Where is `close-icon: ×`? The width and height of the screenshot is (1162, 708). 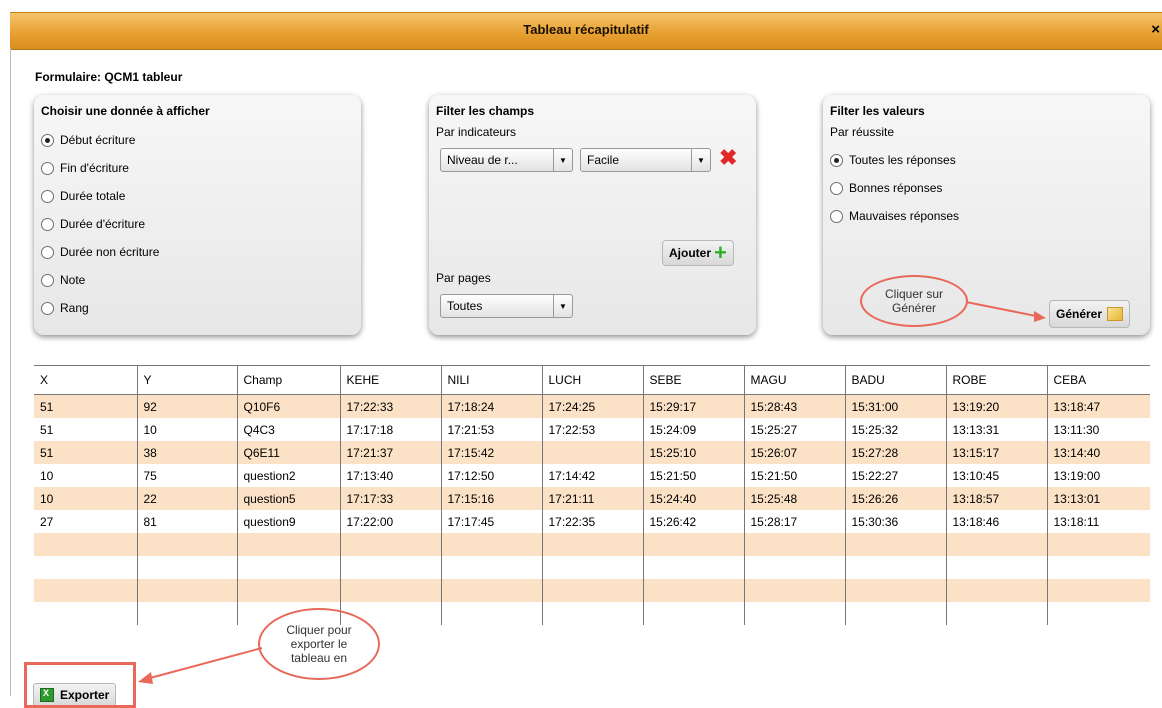
close-icon: × is located at coordinates (1155, 29).